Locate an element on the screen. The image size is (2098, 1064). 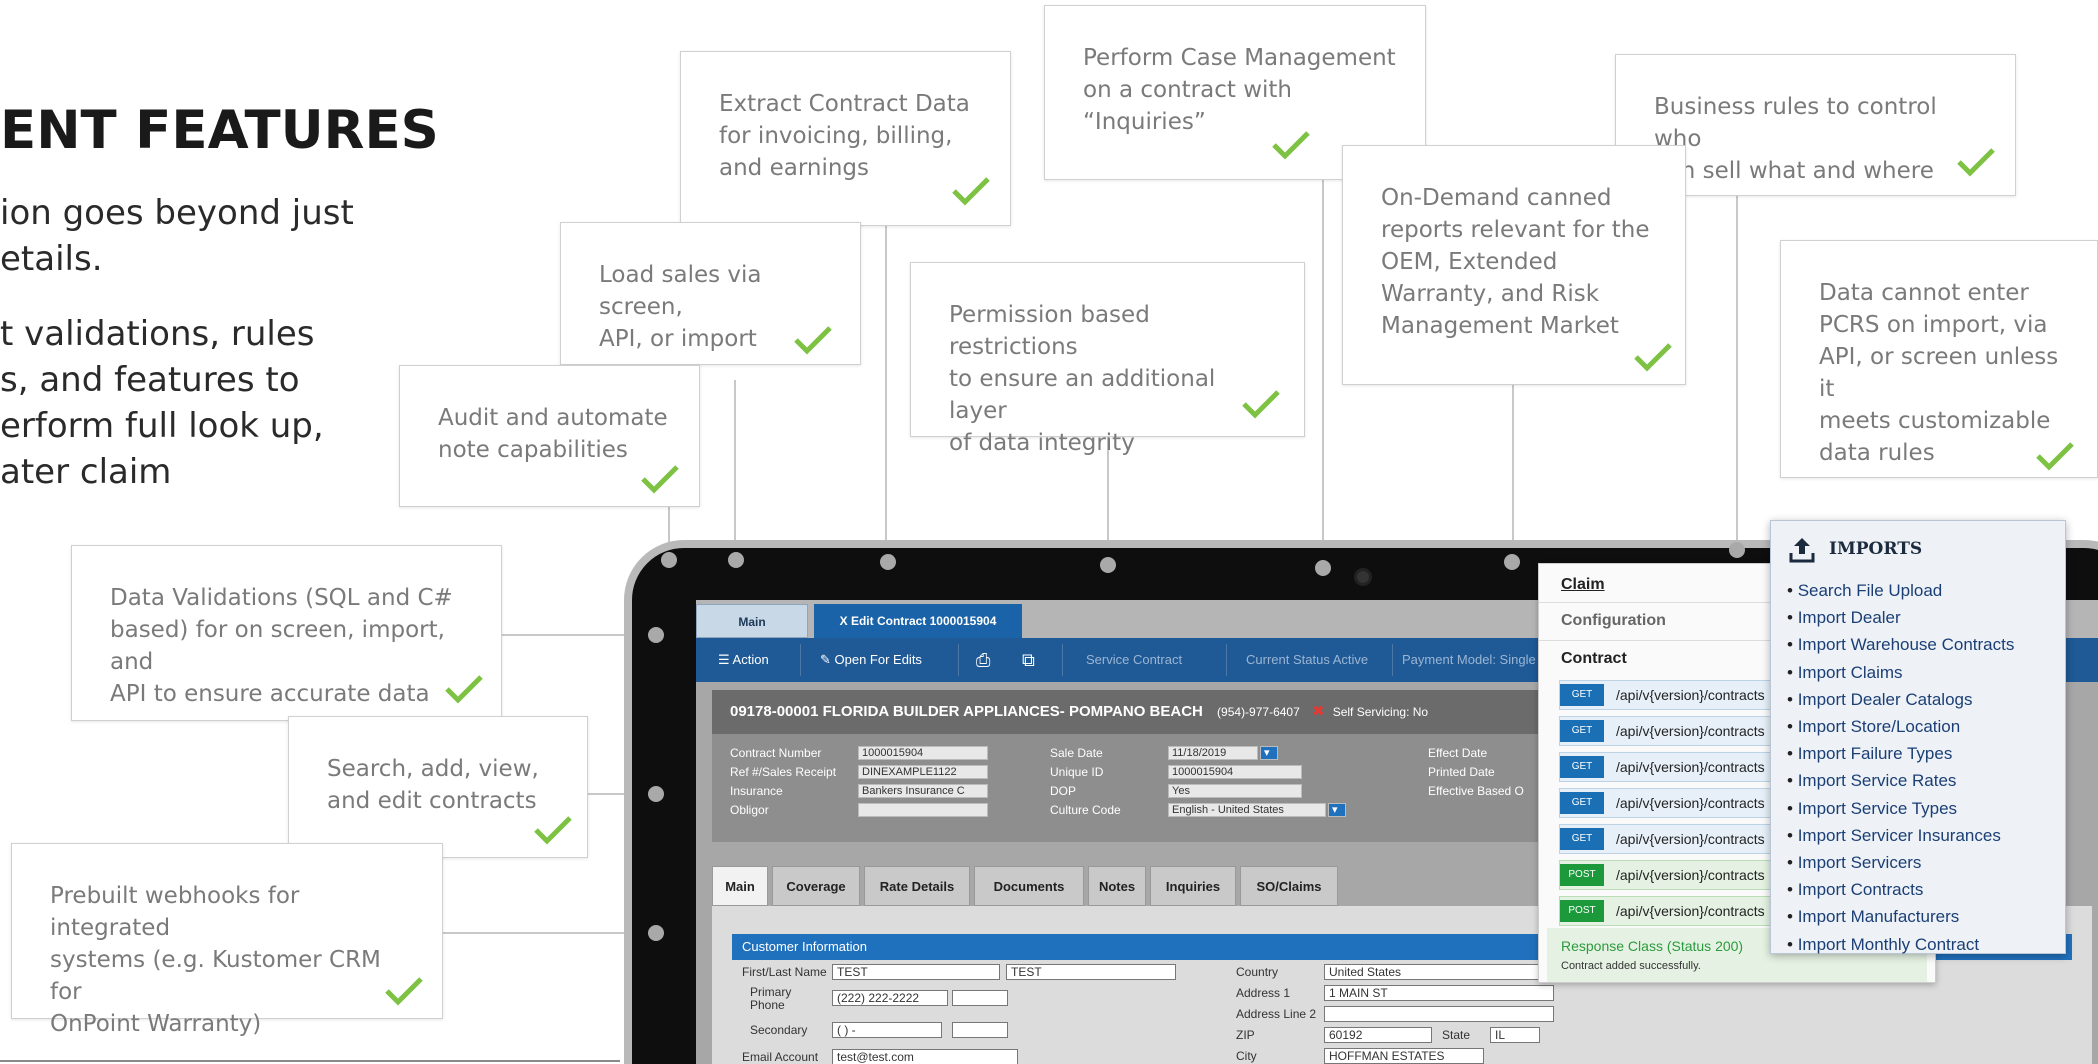
import-menu-item: Import Servicer Insurances is located at coordinates (1900, 835).